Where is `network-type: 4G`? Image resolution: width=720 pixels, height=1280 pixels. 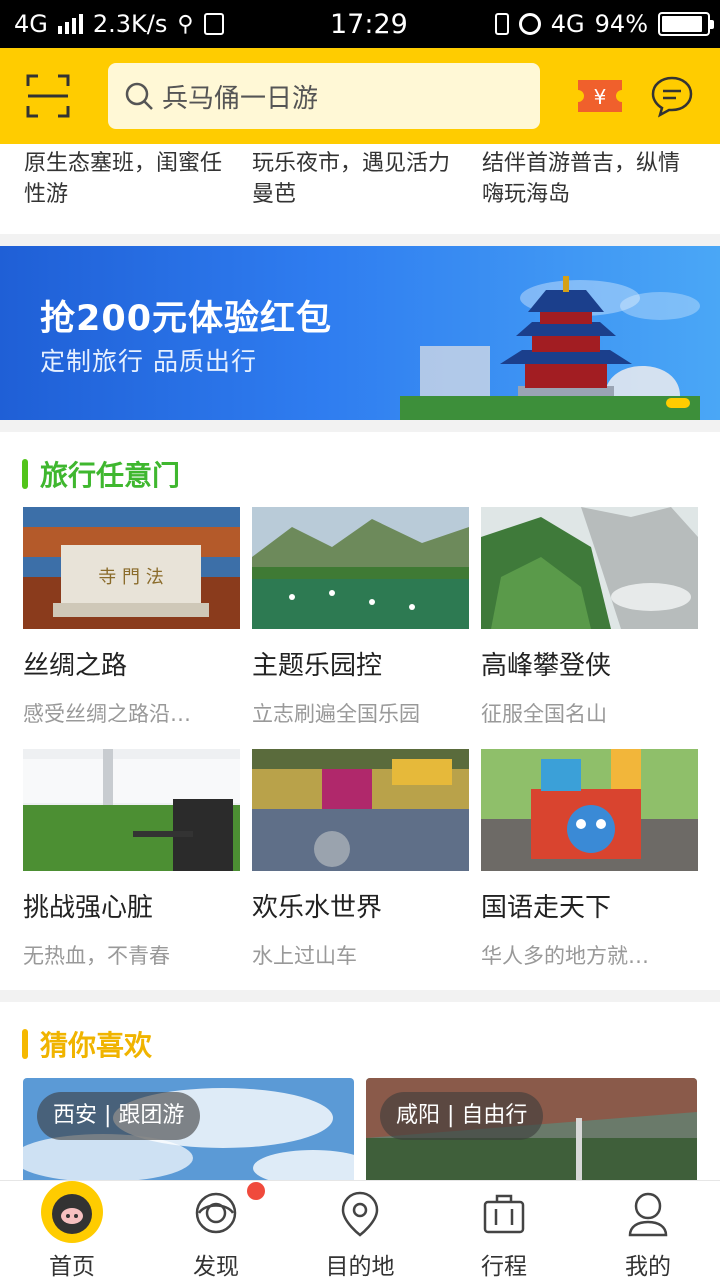
network-type: 4G is located at coordinates (31, 24).